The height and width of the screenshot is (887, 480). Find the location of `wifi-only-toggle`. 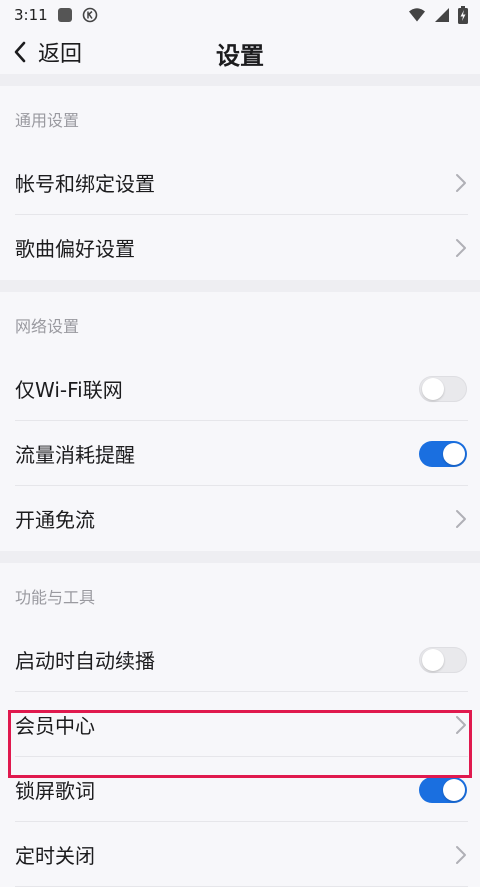

wifi-only-toggle is located at coordinates (443, 388).